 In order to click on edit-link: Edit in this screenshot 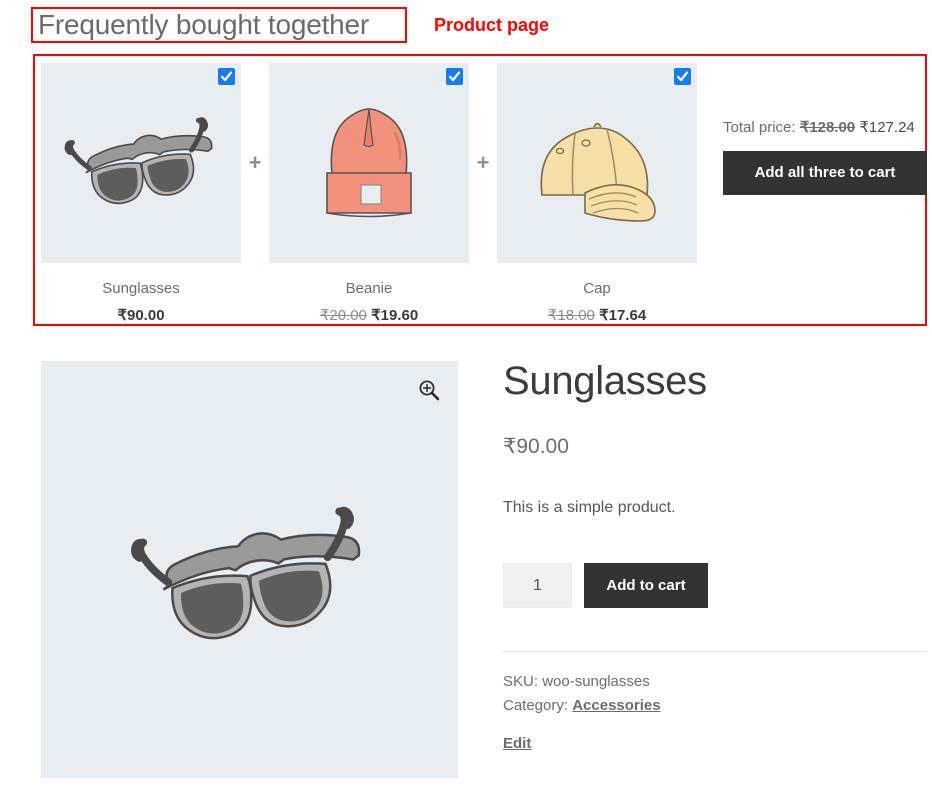, I will do `click(517, 744)`.